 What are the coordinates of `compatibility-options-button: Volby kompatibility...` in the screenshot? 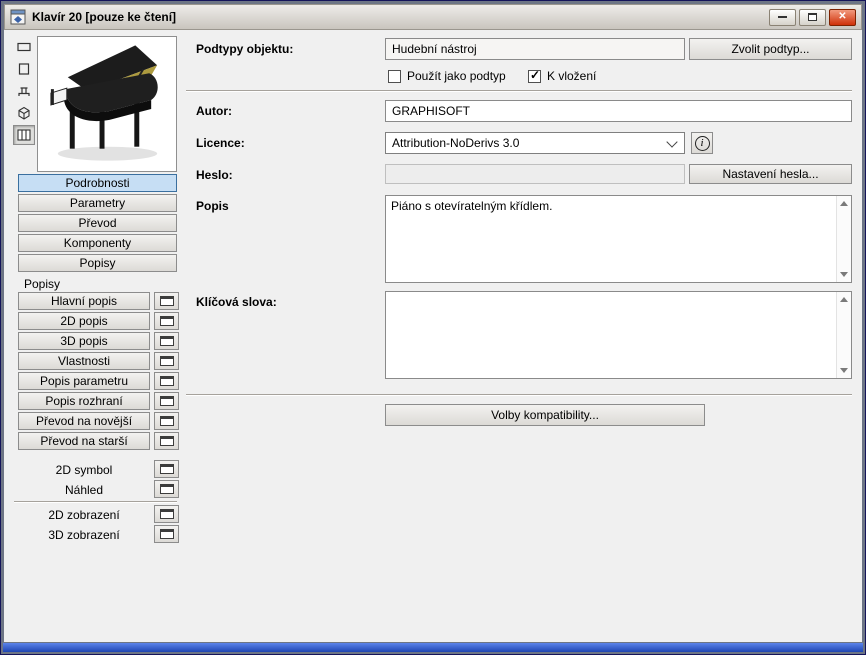 It's located at (545, 415).